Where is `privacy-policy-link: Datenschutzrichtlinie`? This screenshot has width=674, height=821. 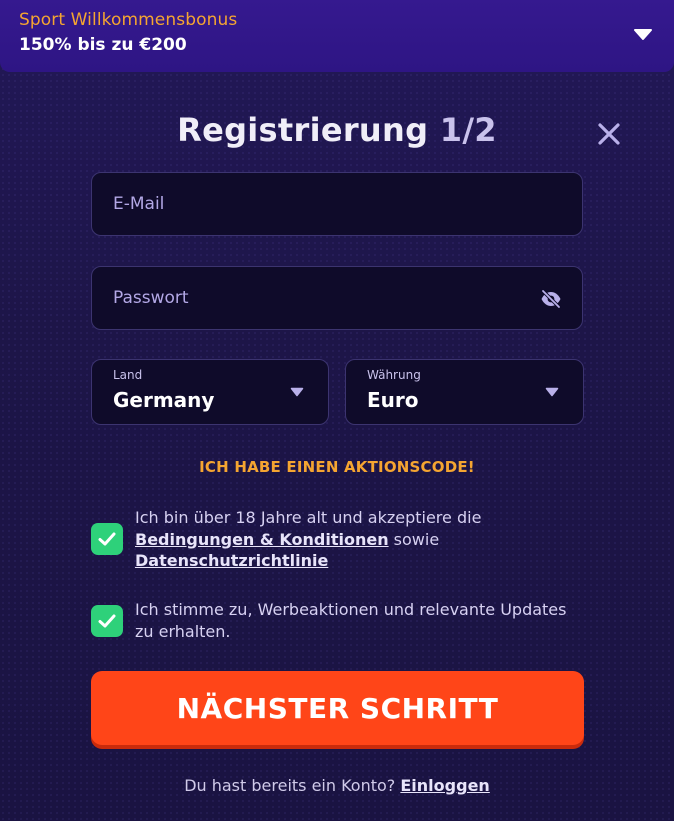
privacy-policy-link: Datenschutzrichtlinie is located at coordinates (231, 560).